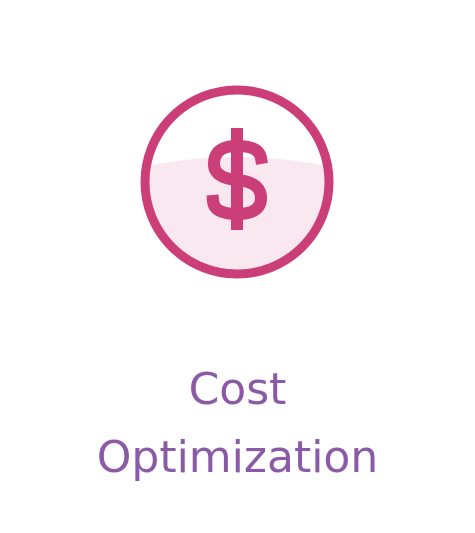  What do you see at coordinates (237, 389) in the screenshot?
I see `title-line-1: Cost` at bounding box center [237, 389].